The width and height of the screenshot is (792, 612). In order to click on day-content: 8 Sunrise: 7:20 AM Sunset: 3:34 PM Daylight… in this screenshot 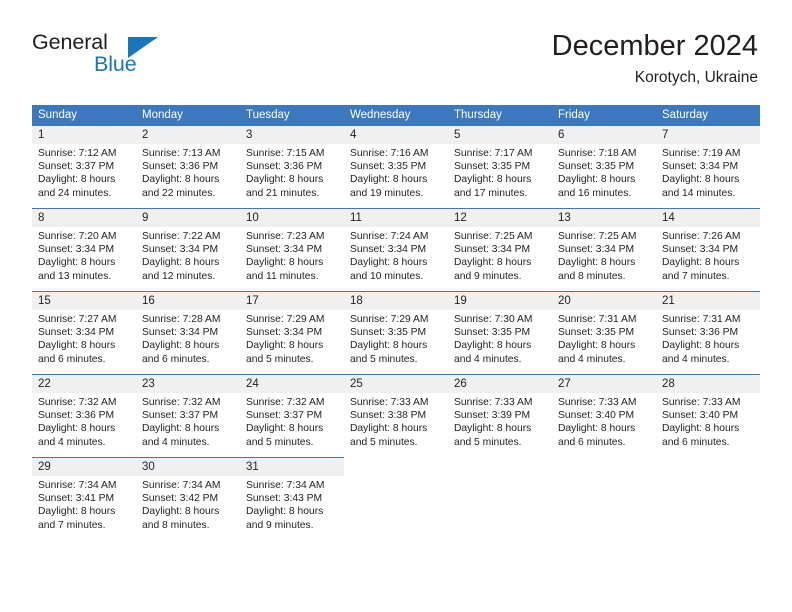, I will do `click(84, 250)`.